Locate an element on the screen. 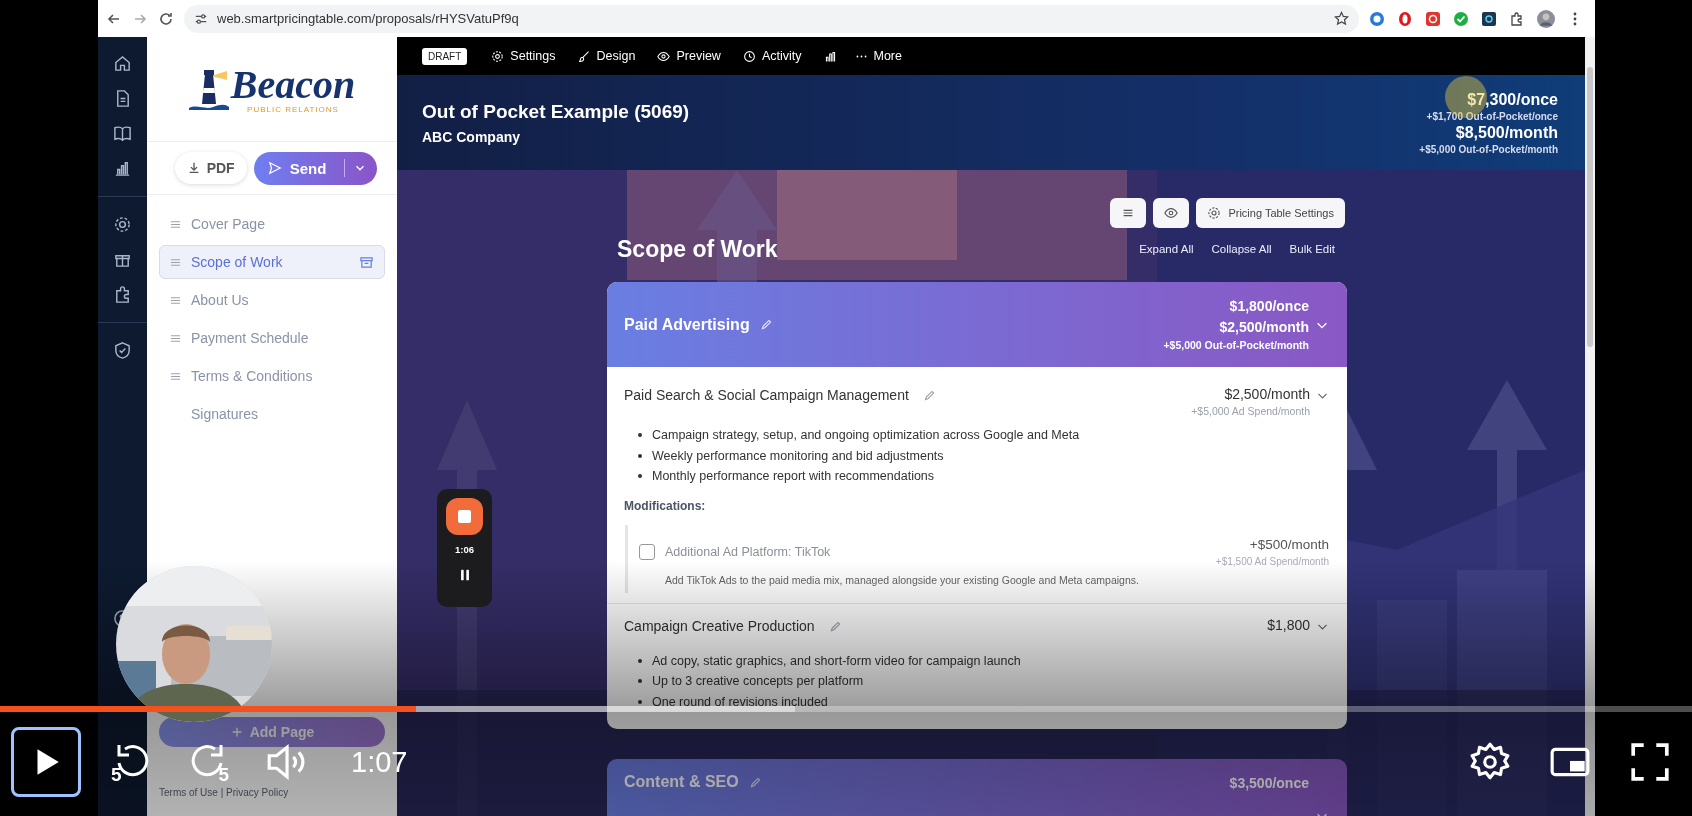 This screenshot has width=1692, height=816. checkbox is located at coordinates (647, 552).